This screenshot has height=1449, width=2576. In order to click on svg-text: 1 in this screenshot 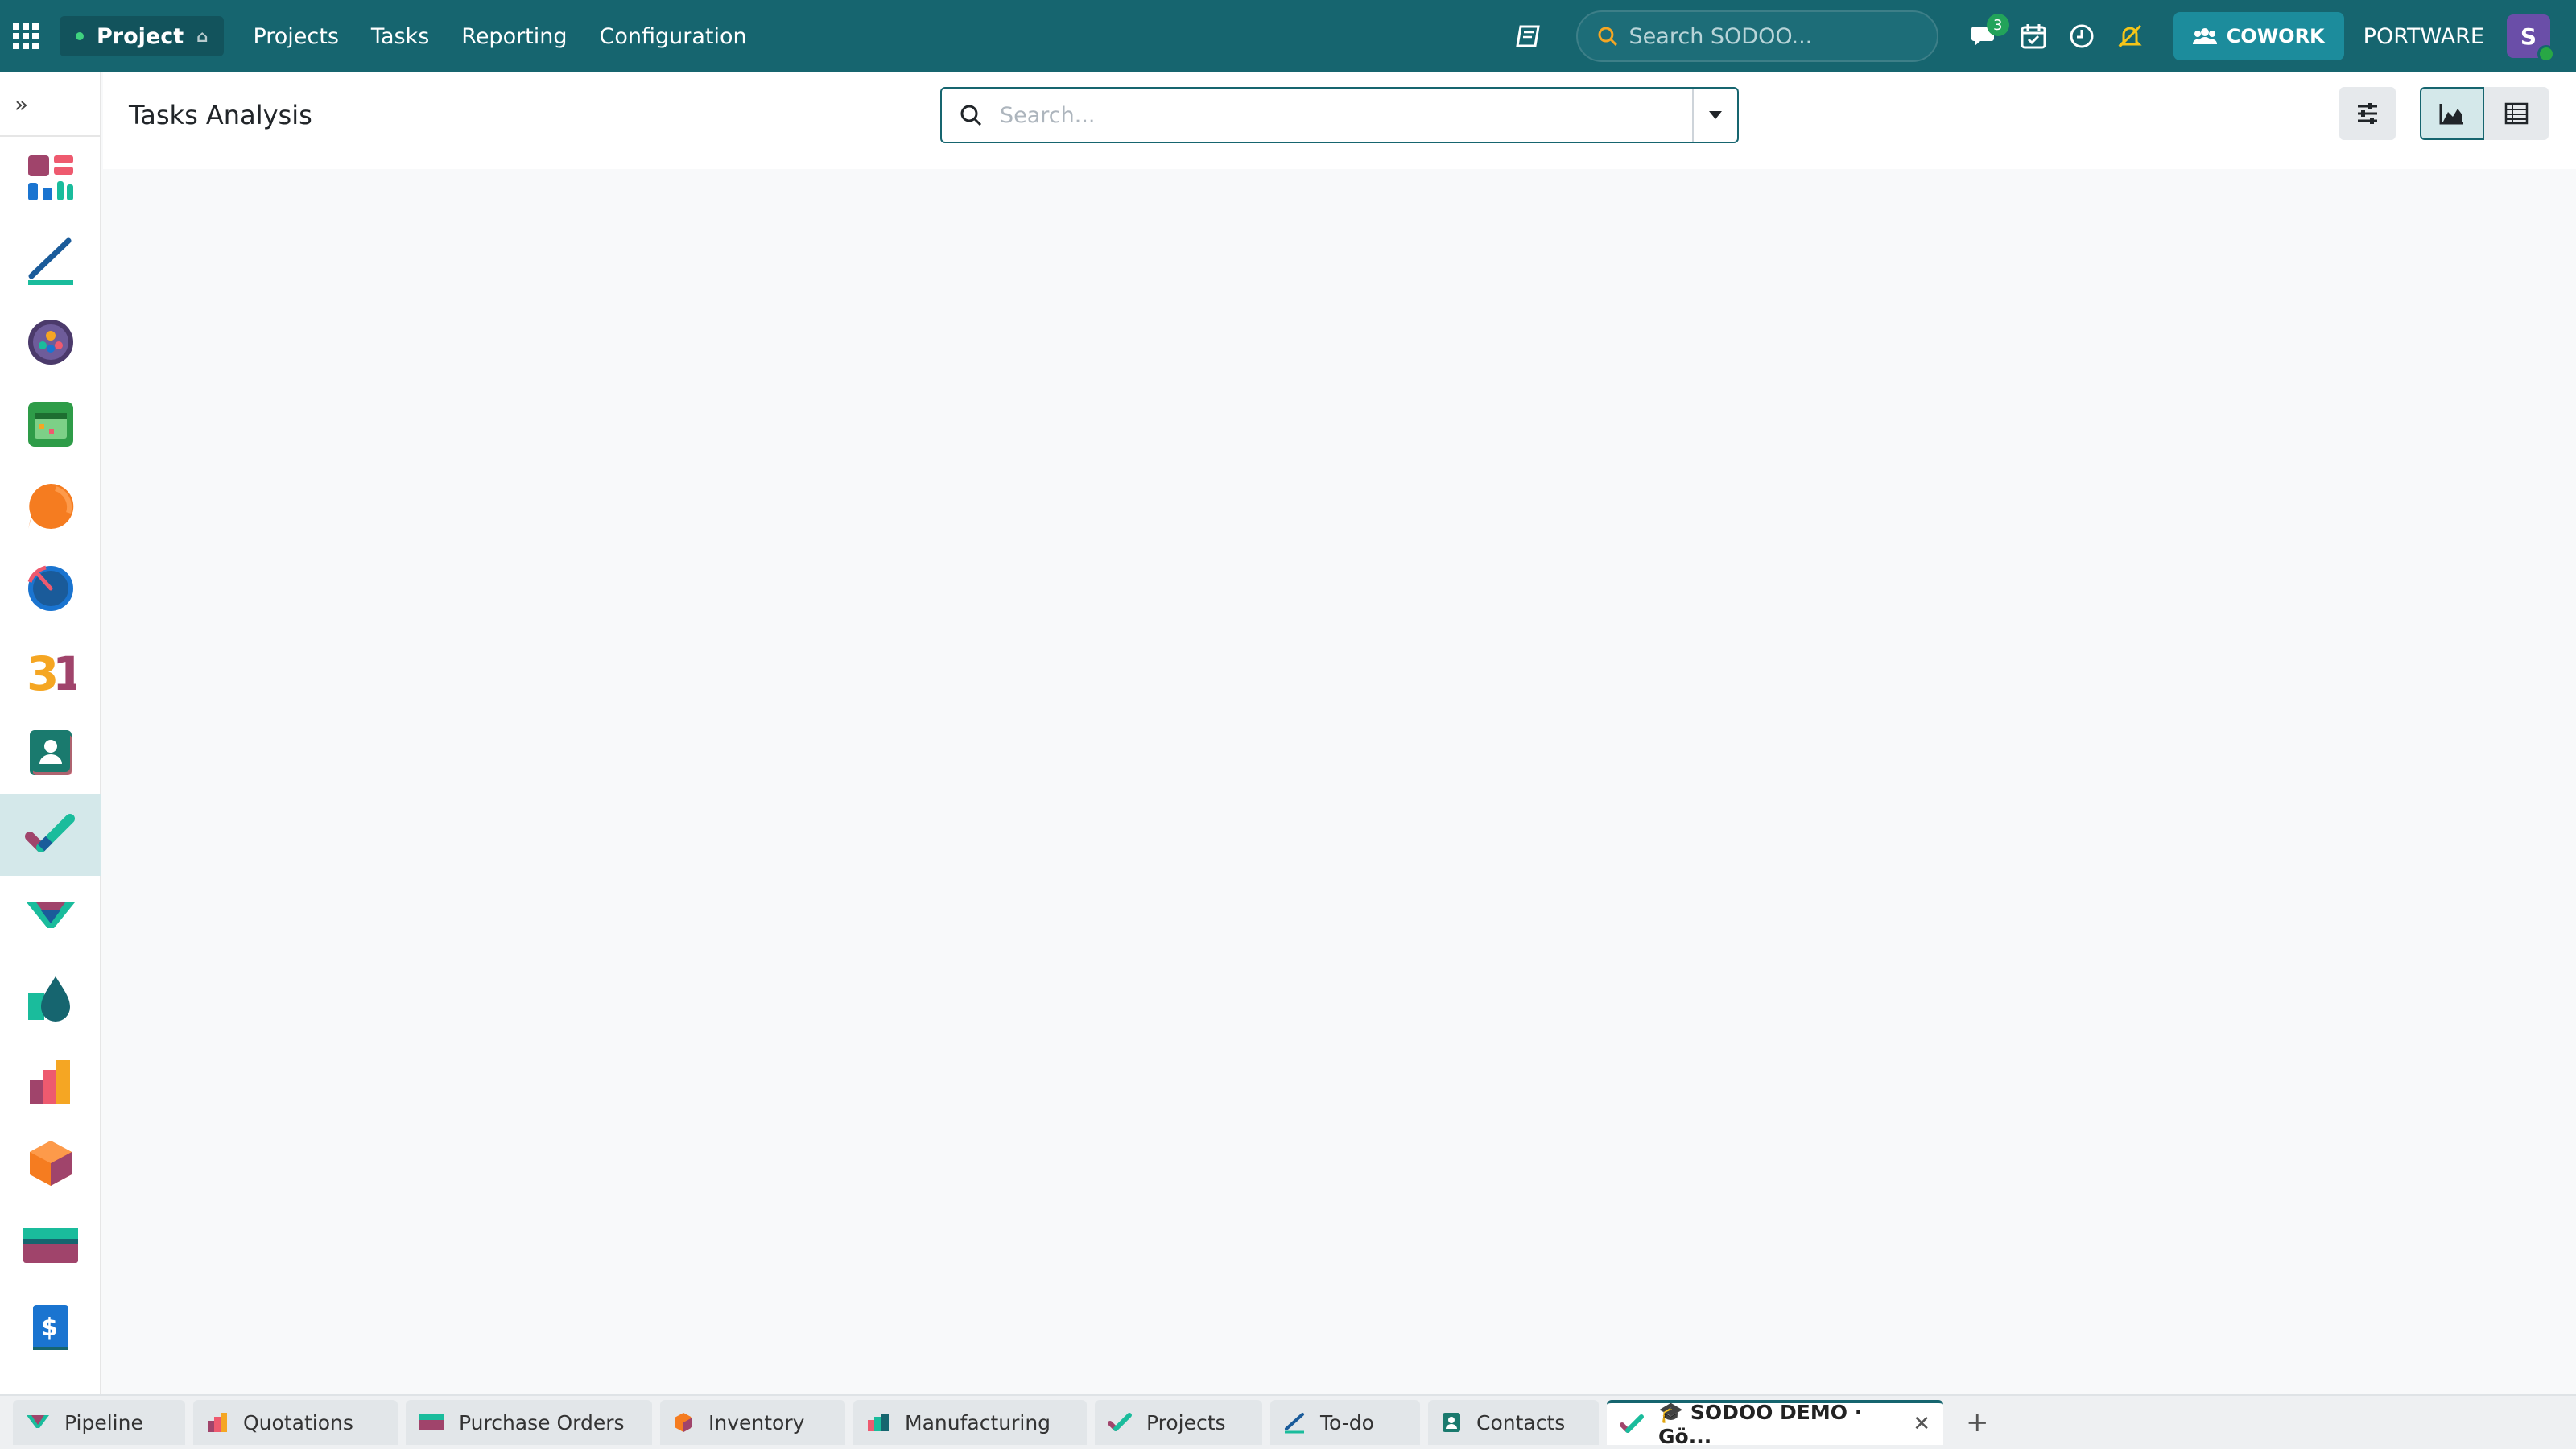, I will do `click(64, 671)`.